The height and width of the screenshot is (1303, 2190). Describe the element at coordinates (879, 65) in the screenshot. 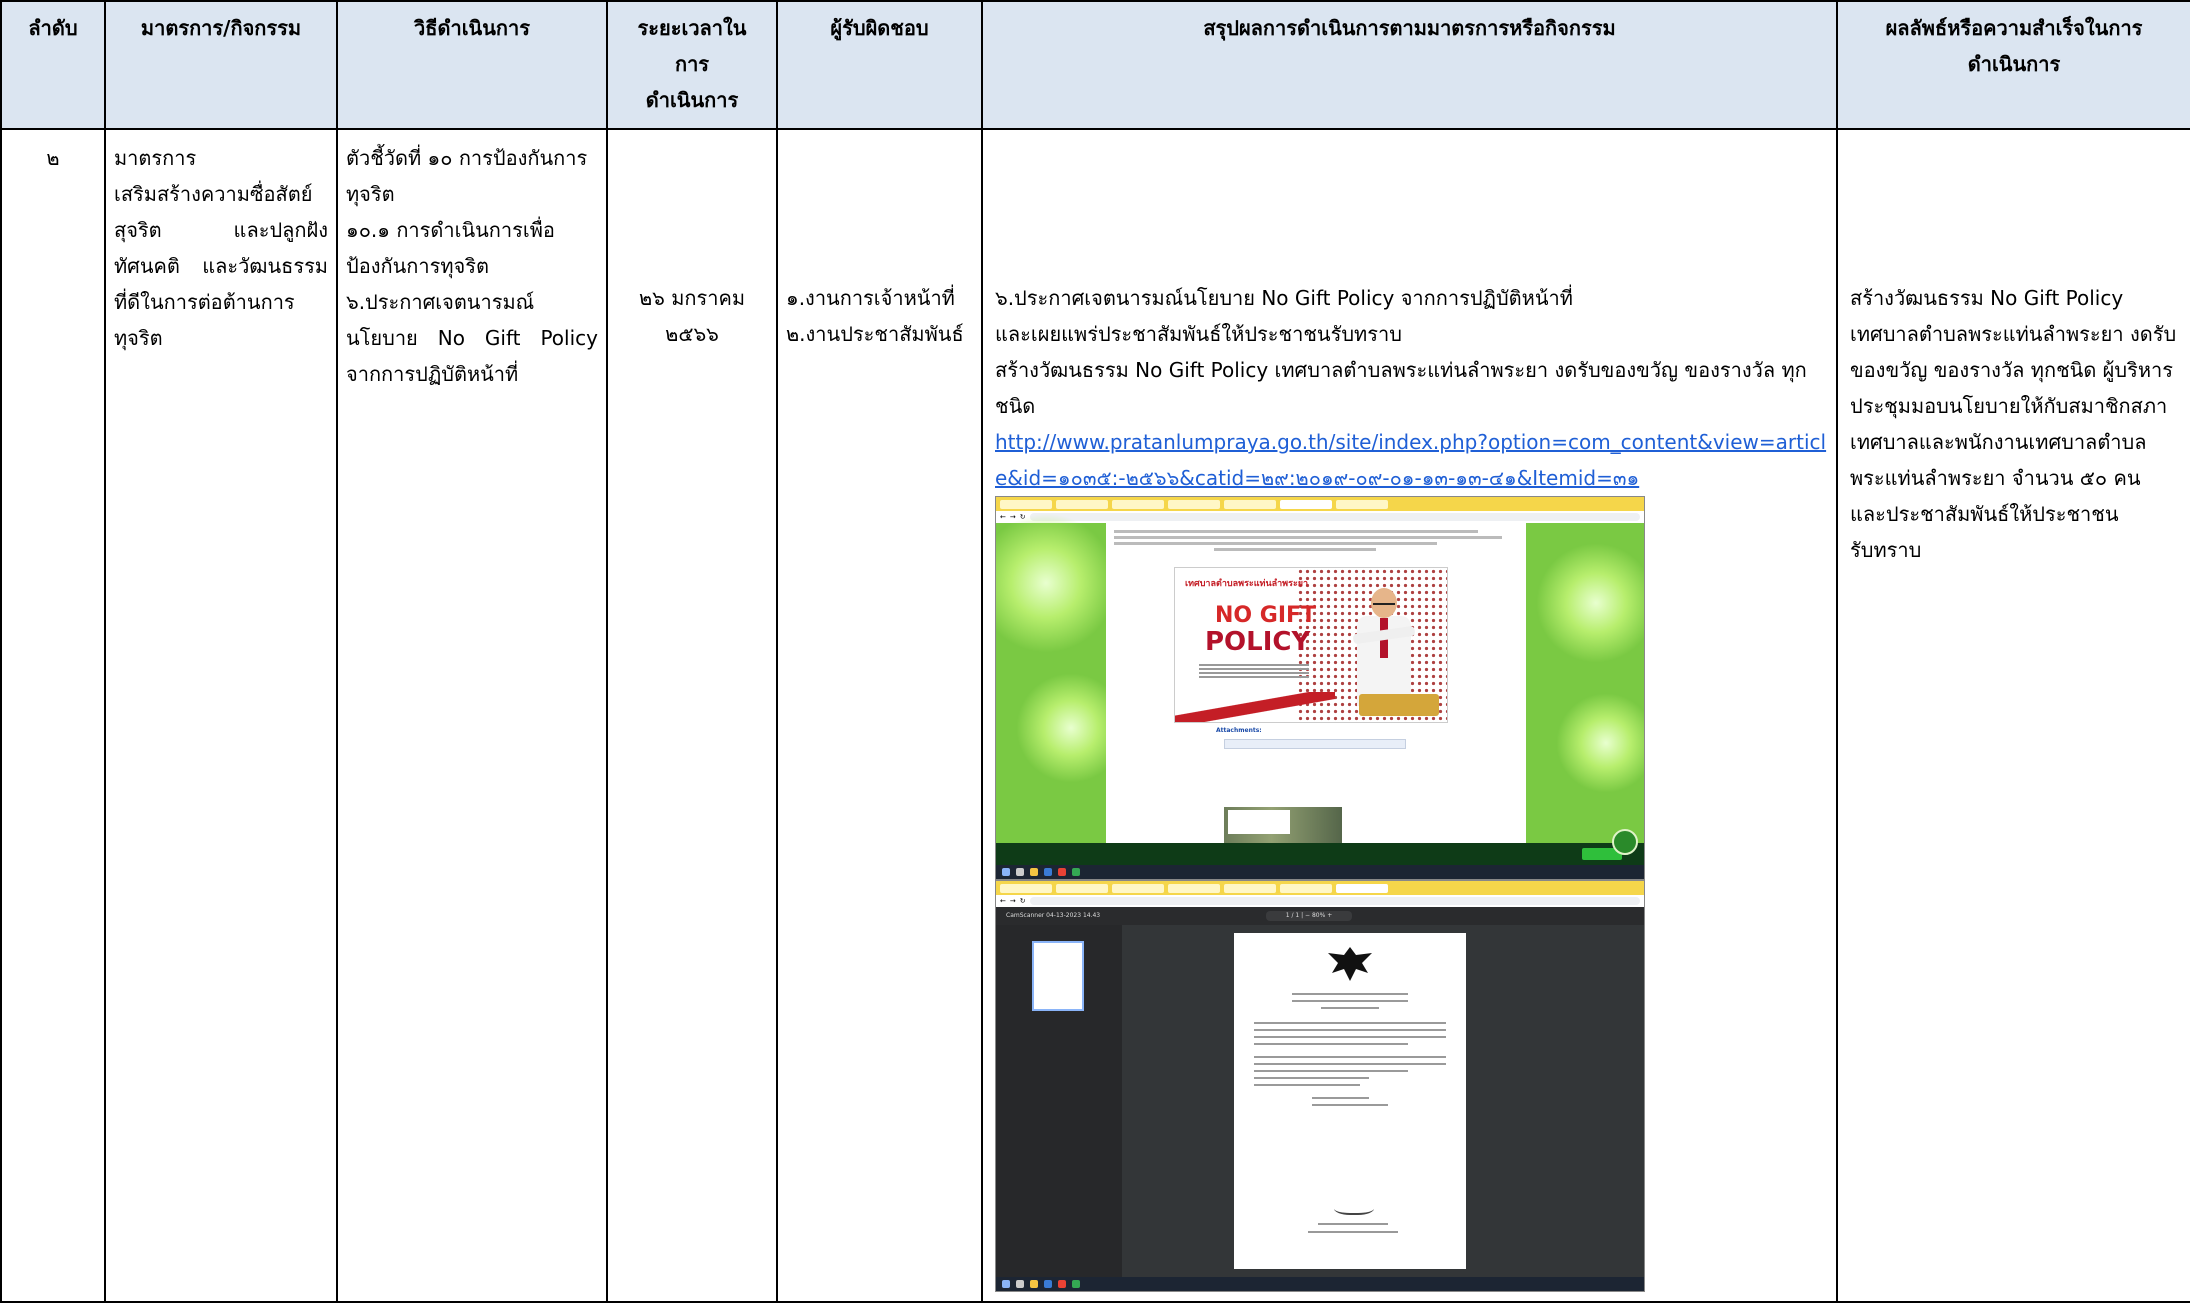

I see `header-responsible: ผู้รับผิดชอบ` at that location.